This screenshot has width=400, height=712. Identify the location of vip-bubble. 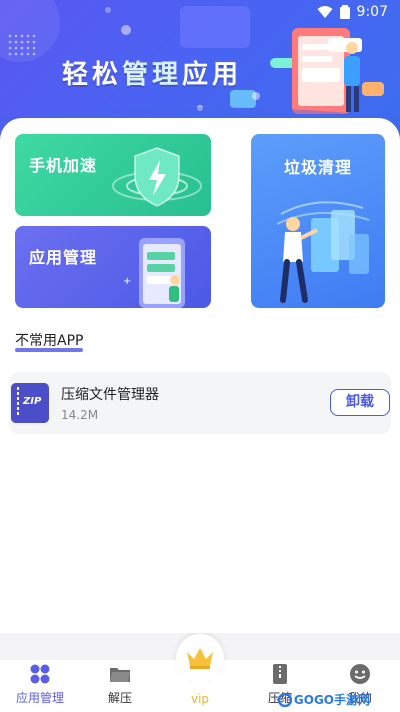
(200, 658).